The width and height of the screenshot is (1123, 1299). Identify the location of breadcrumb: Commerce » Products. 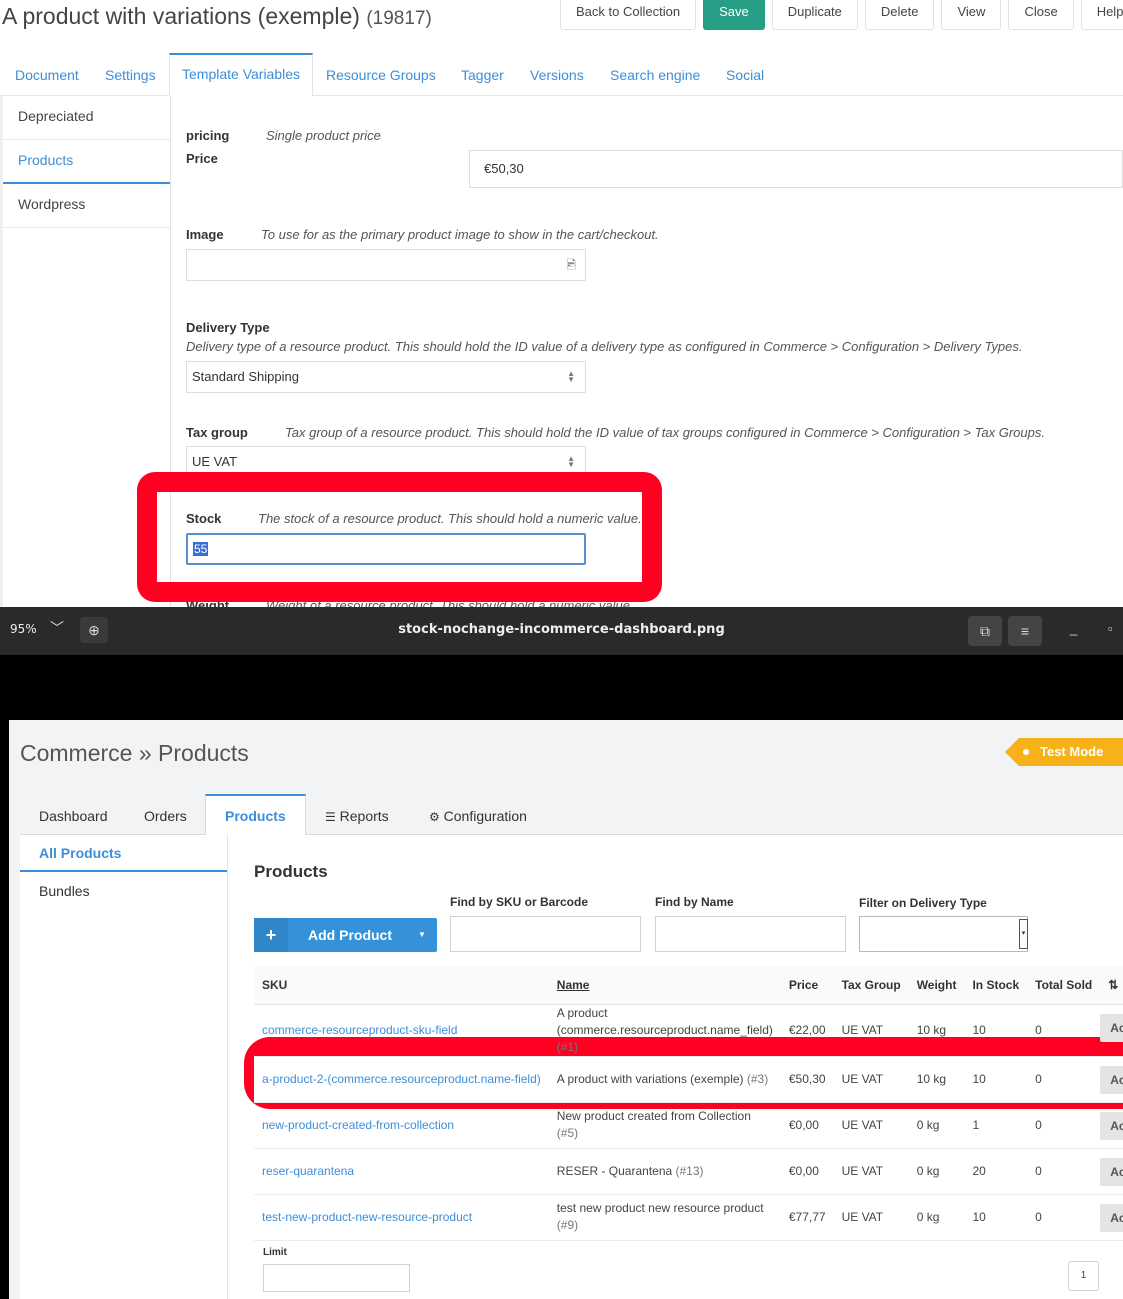
(134, 753).